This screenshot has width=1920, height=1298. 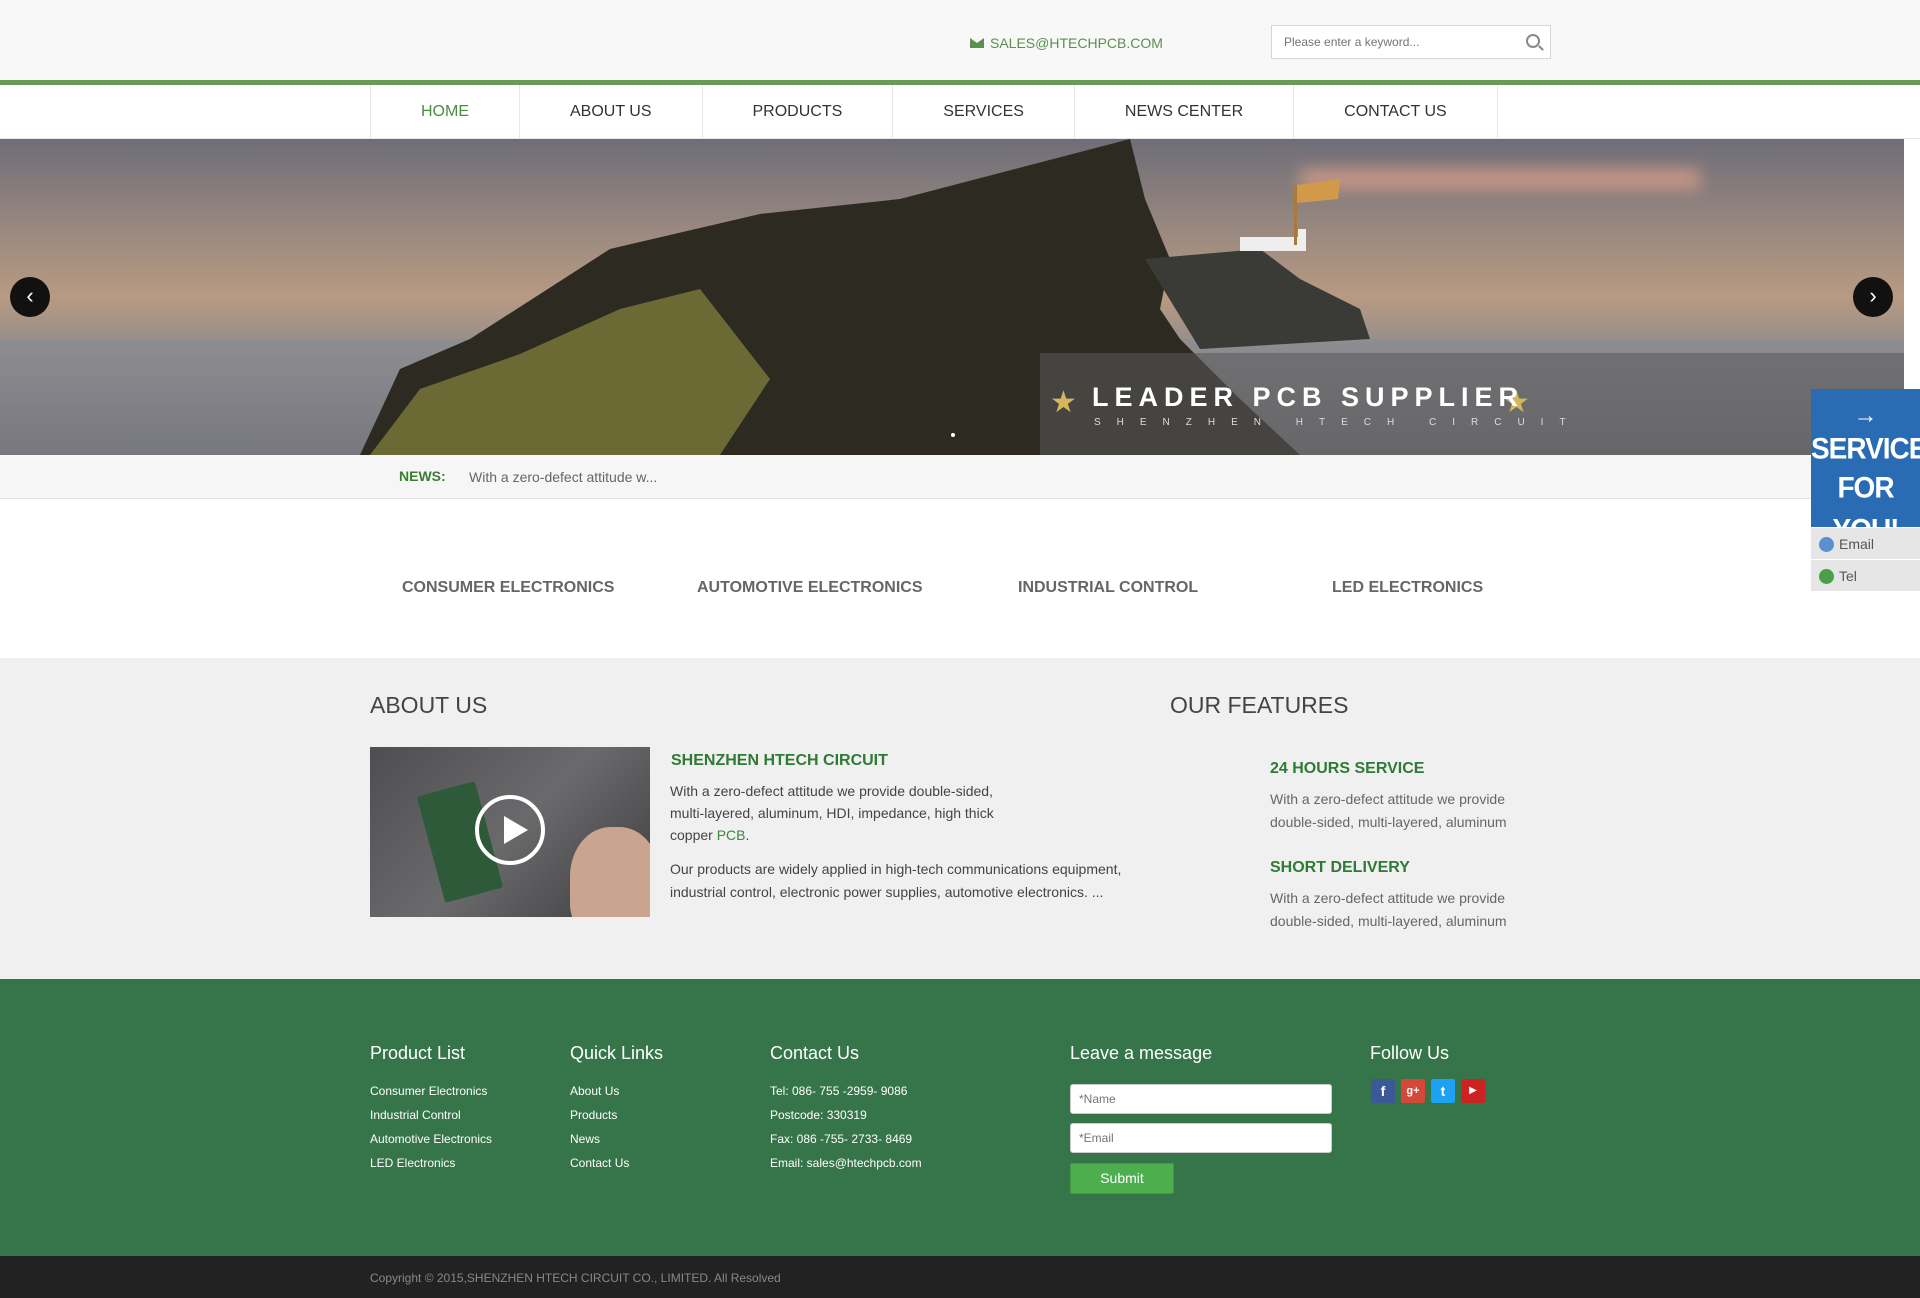 I want to click on arrow-right-icon: →, so click(x=1865, y=416).